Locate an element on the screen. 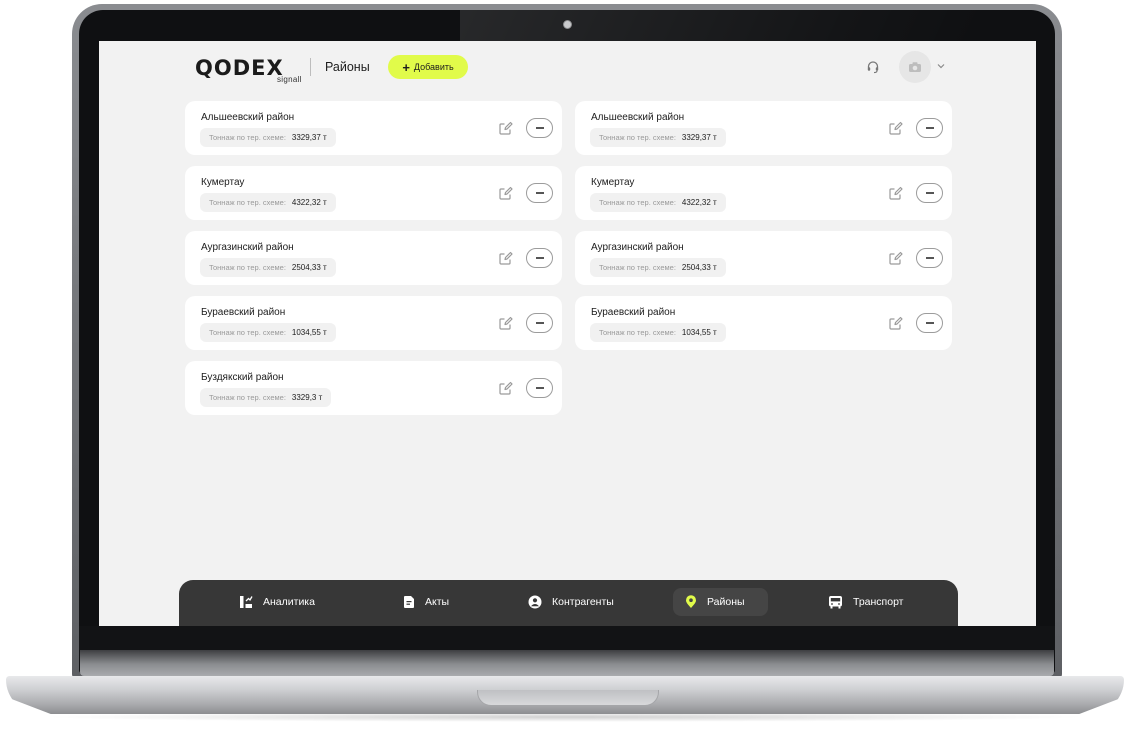 This screenshot has width=1130, height=730. district-name: Буздякский район is located at coordinates (242, 377).